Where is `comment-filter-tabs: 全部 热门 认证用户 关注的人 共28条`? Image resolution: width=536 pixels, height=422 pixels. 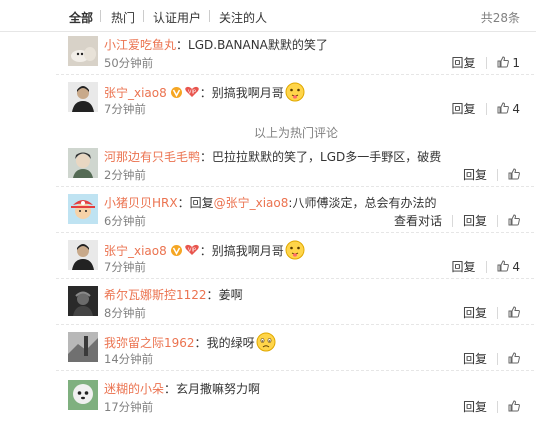 comment-filter-tabs: 全部 热门 认证用户 关注的人 共28条 is located at coordinates (268, 16).